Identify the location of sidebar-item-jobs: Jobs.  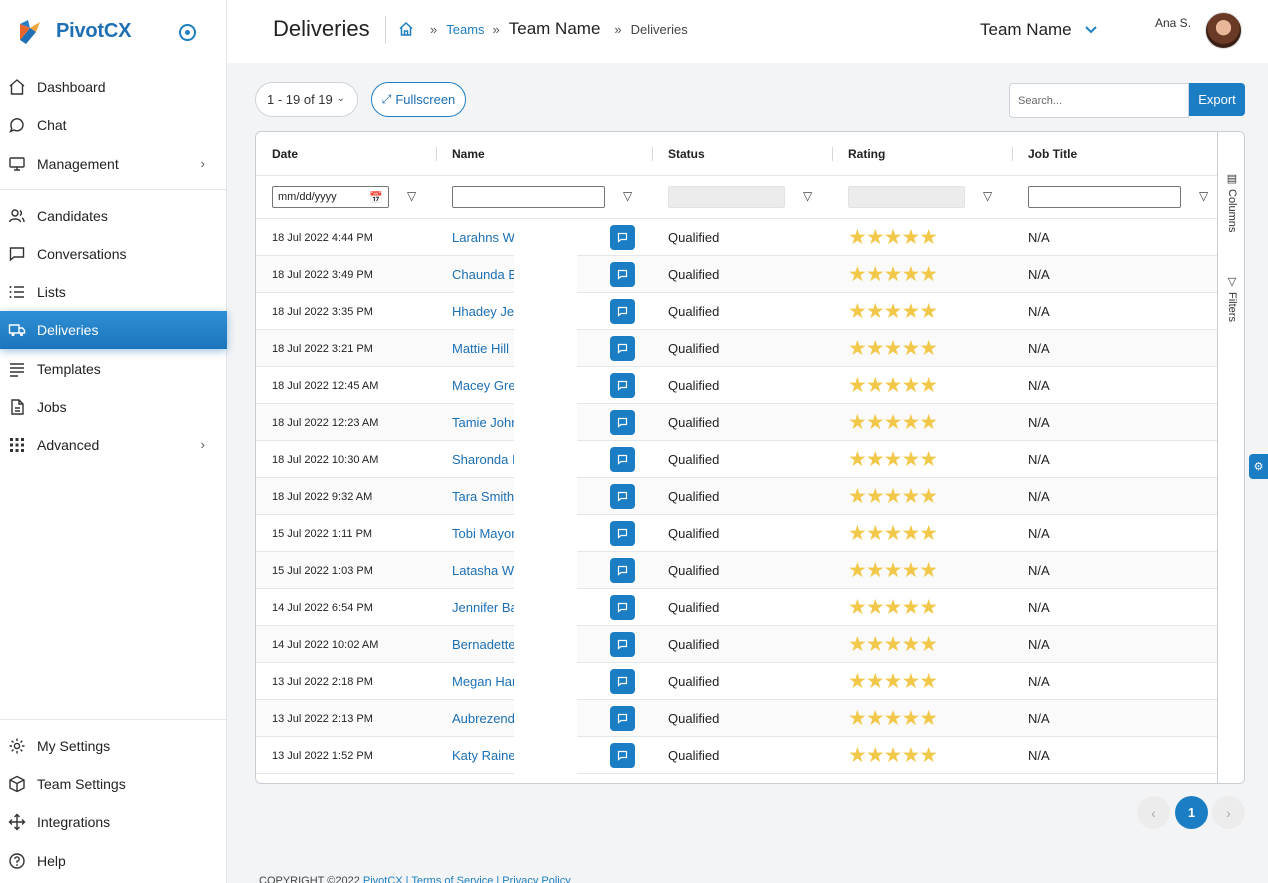
(113, 407).